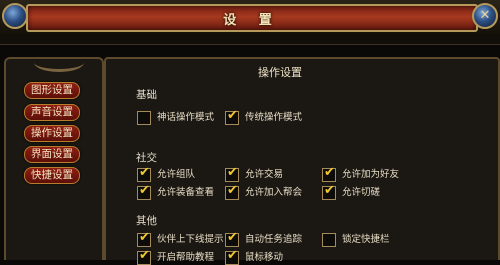 The image size is (500, 265). What do you see at coordinates (15, 16) in the screenshot?
I see `left-orb-ornament` at bounding box center [15, 16].